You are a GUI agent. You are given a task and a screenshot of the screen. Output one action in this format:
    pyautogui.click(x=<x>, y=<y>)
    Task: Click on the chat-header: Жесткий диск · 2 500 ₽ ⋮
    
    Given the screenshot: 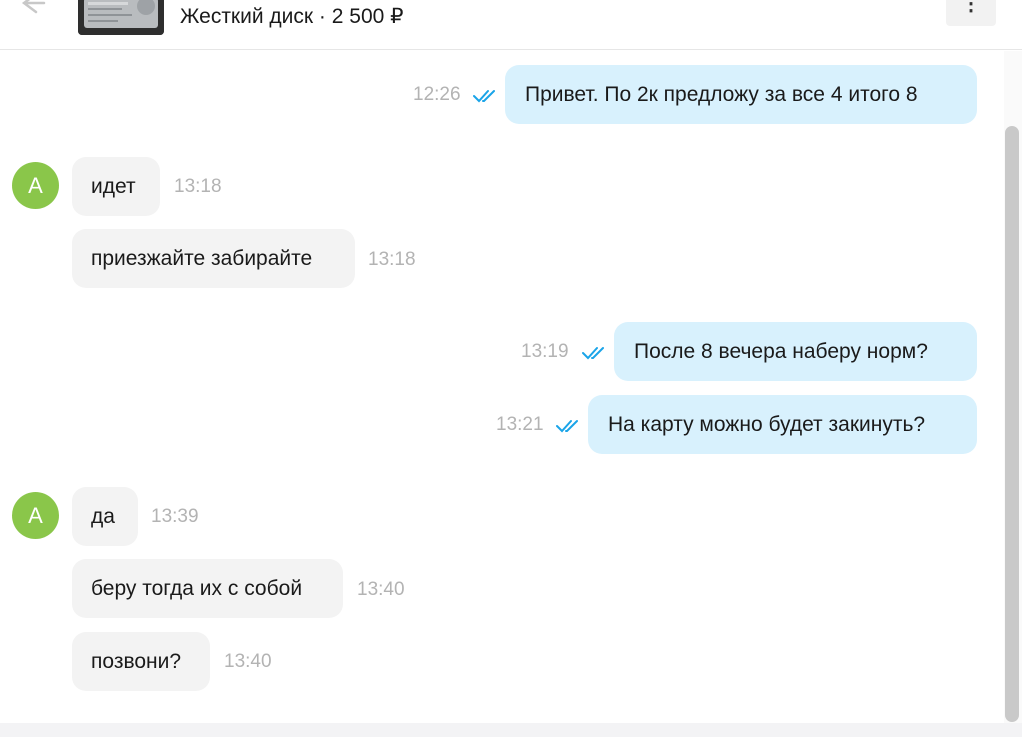 What is the action you would take?
    pyautogui.click(x=511, y=25)
    